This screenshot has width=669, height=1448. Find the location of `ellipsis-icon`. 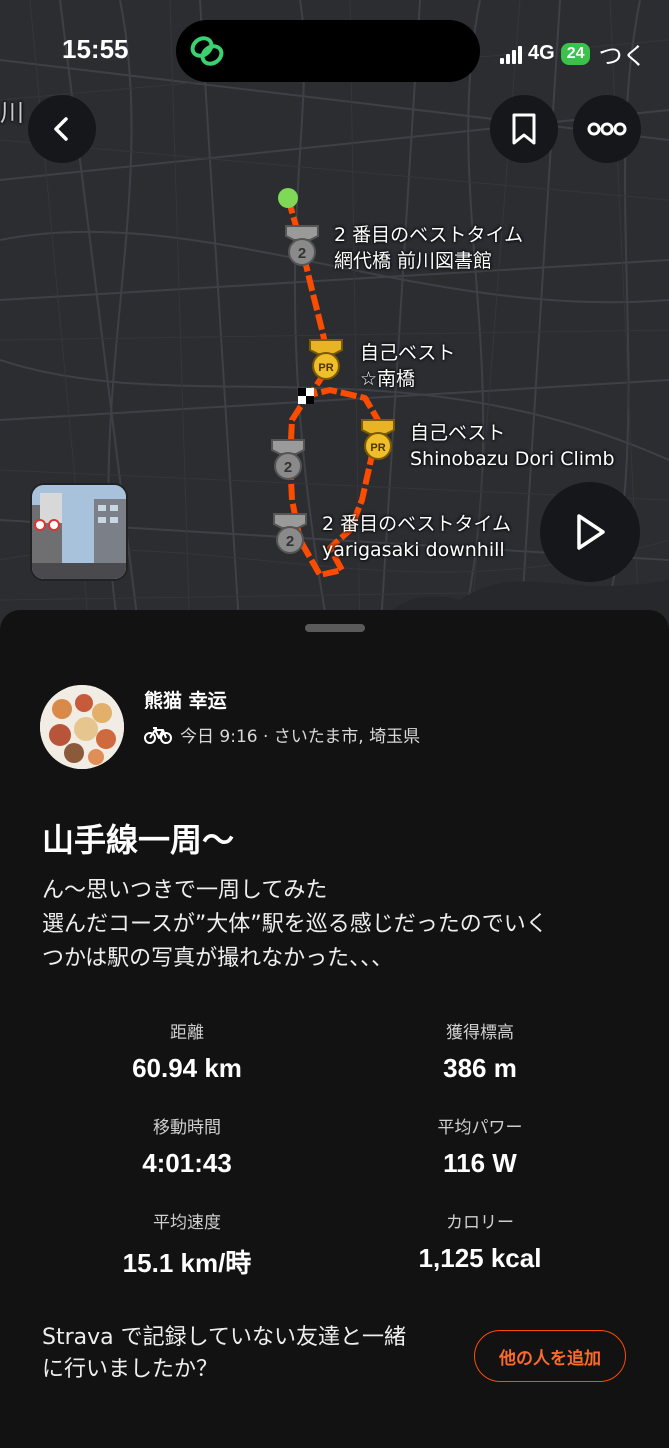

ellipsis-icon is located at coordinates (607, 129).